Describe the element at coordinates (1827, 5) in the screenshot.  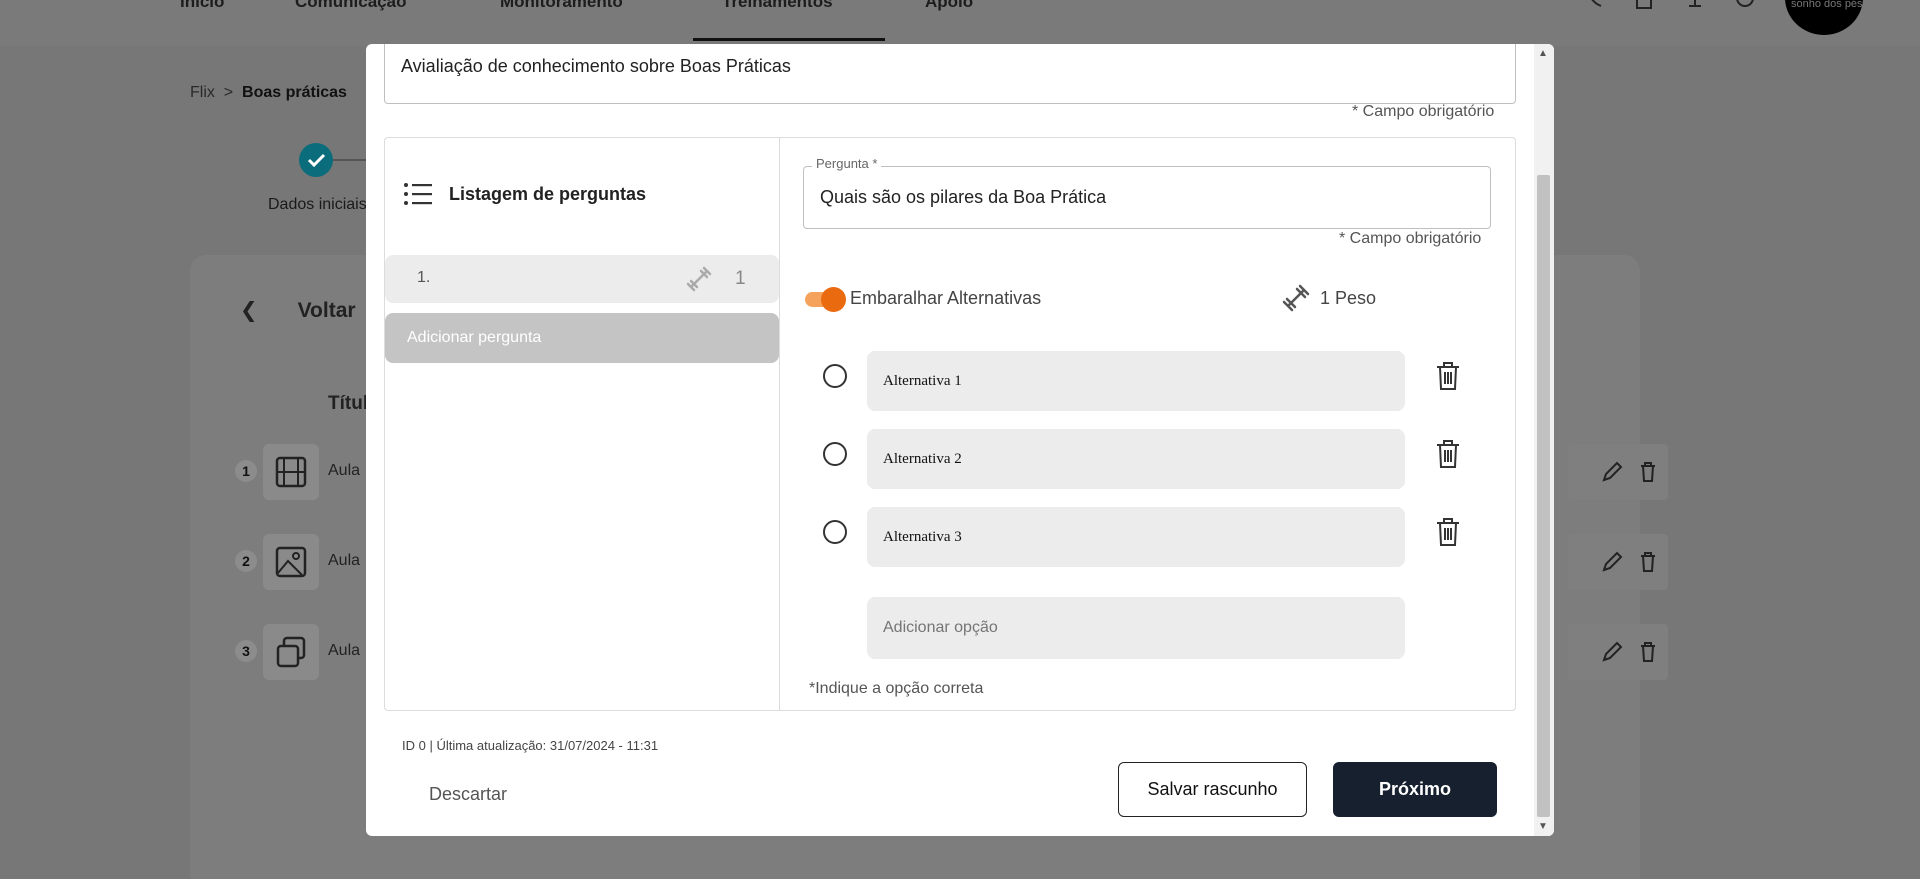
I see `avatar-text: sonho dos pés` at that location.